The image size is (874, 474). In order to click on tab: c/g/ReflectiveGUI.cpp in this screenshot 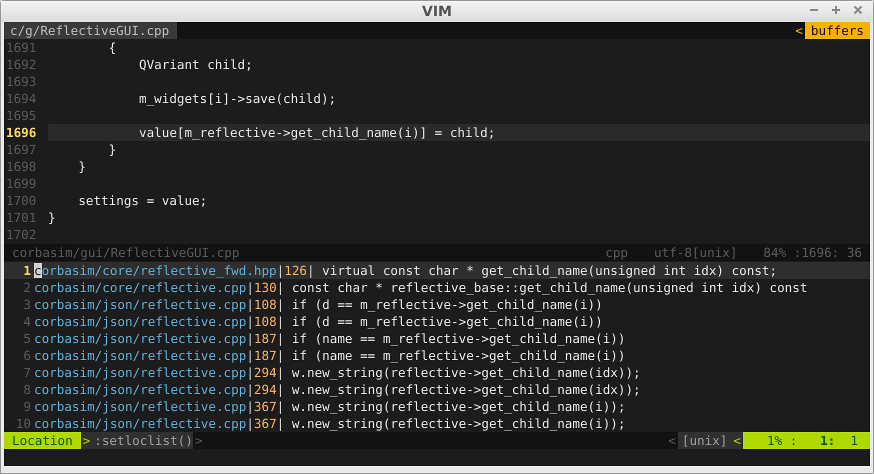, I will do `click(91, 30)`.